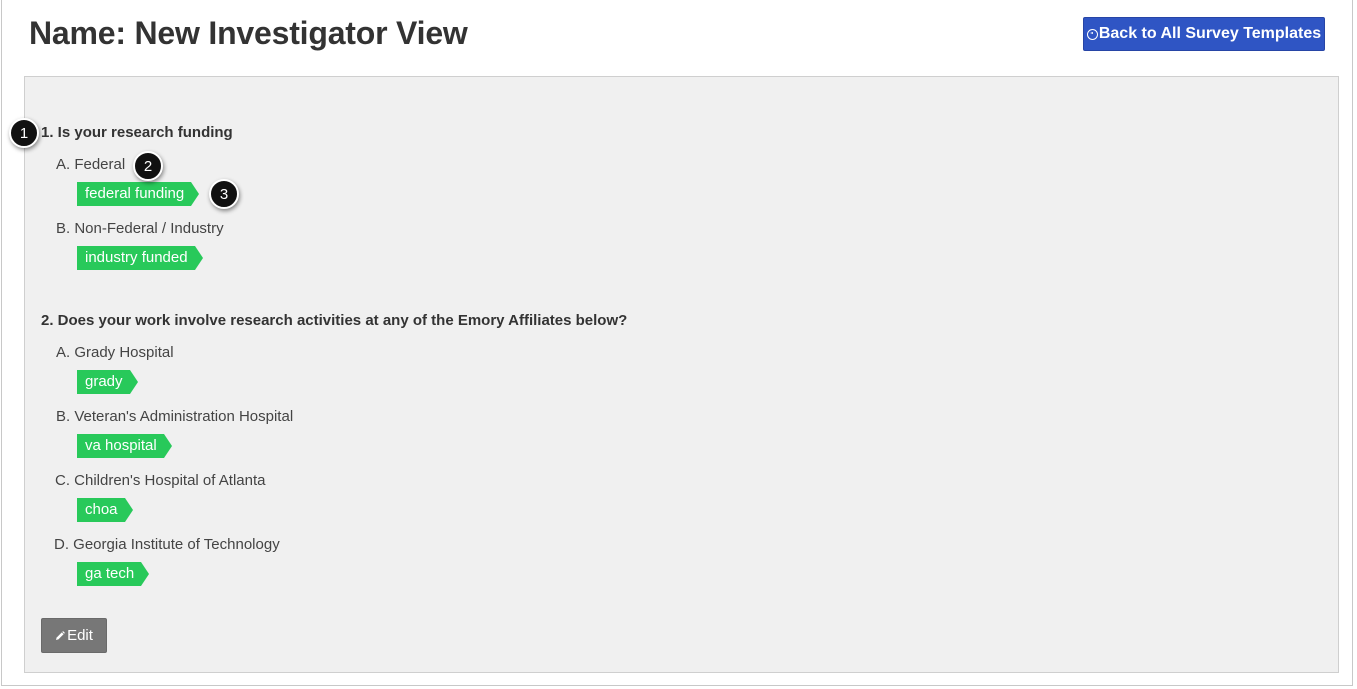 This screenshot has height=689, width=1357. Describe the element at coordinates (1210, 33) in the screenshot. I see `back-button-label: Back to All Survey Templates` at that location.